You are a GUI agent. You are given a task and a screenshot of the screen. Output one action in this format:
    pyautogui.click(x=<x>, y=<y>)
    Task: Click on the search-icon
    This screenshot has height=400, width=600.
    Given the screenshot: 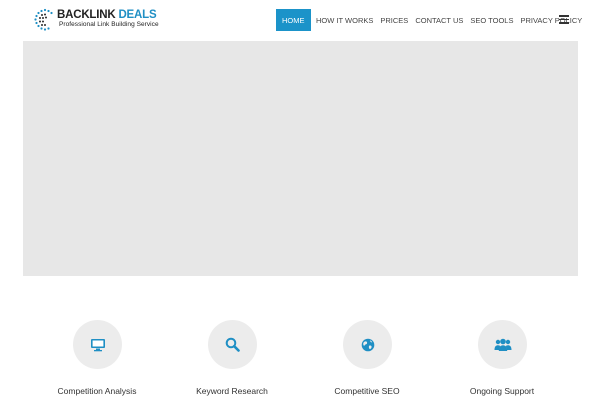 What is the action you would take?
    pyautogui.click(x=232, y=344)
    